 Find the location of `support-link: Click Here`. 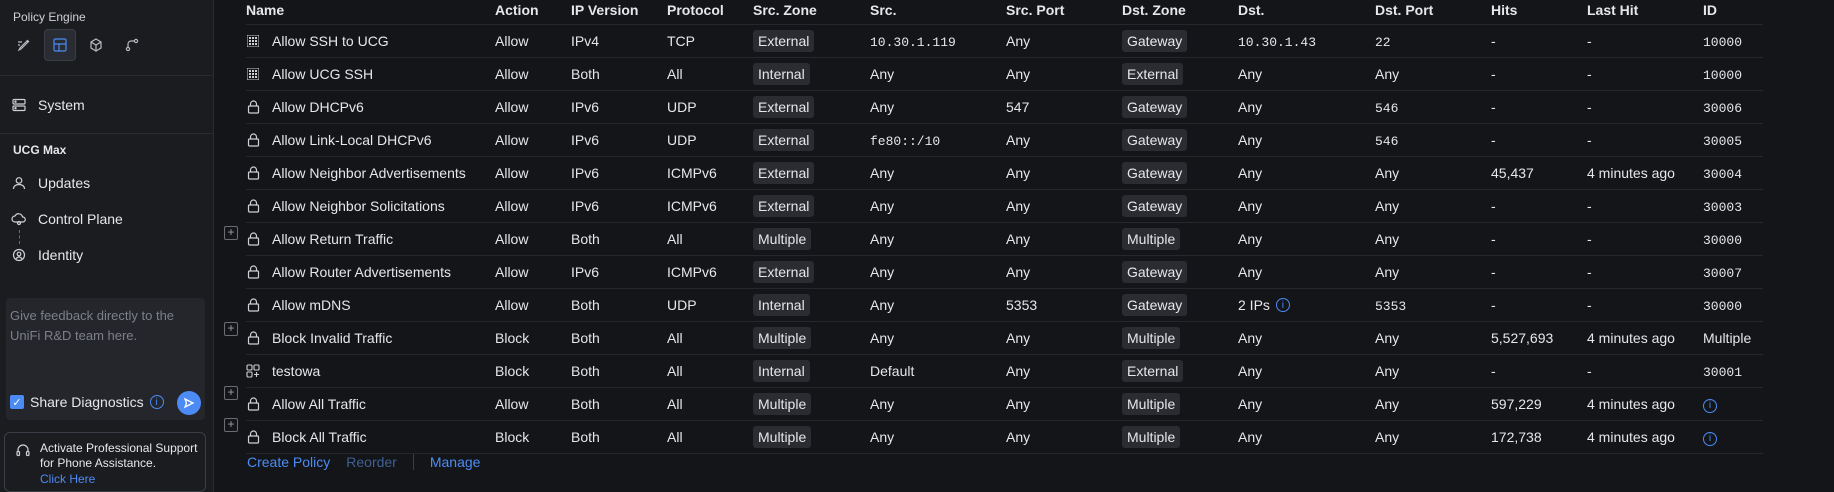

support-link: Click Here is located at coordinates (67, 479).